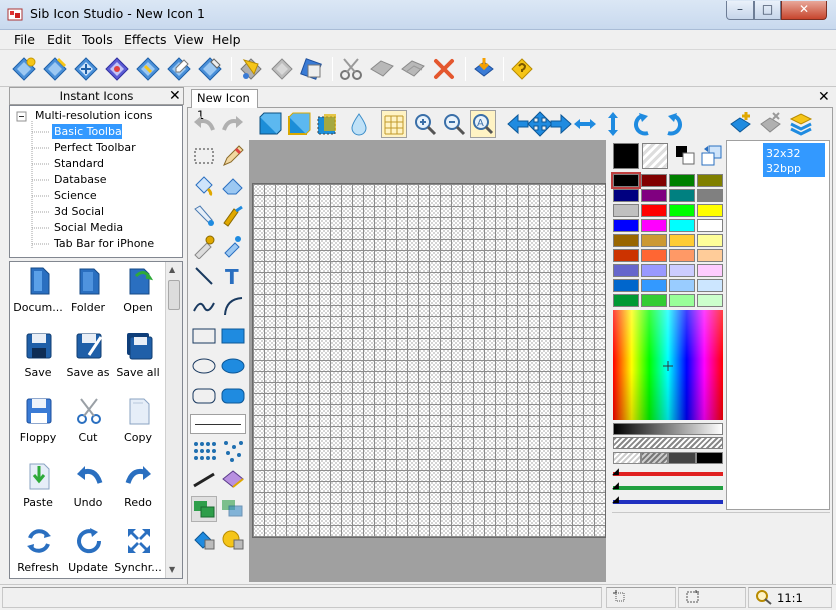 Image resolution: width=836 pixels, height=610 pixels. I want to click on frame-dashed-icon, so click(327, 124).